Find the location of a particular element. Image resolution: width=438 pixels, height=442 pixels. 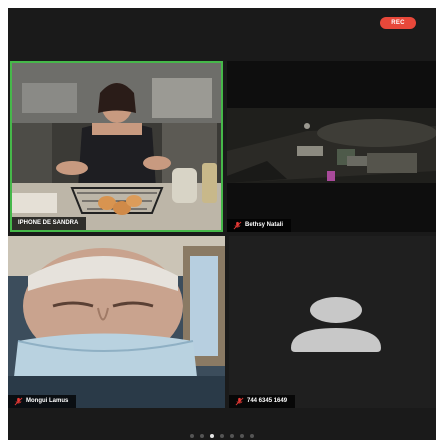

participant-name-tag: IPHONE DE SANDRA is located at coordinates (49, 223).